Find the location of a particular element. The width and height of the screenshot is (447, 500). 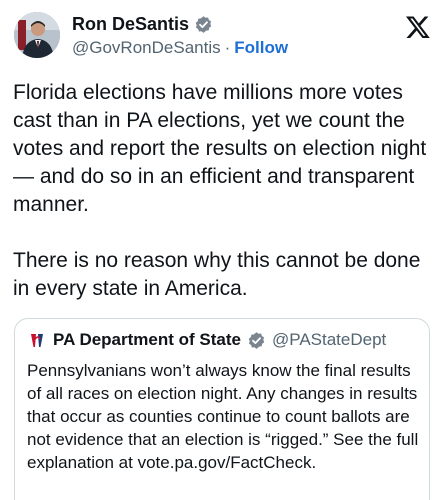

follow-button: Follow is located at coordinates (261, 47).